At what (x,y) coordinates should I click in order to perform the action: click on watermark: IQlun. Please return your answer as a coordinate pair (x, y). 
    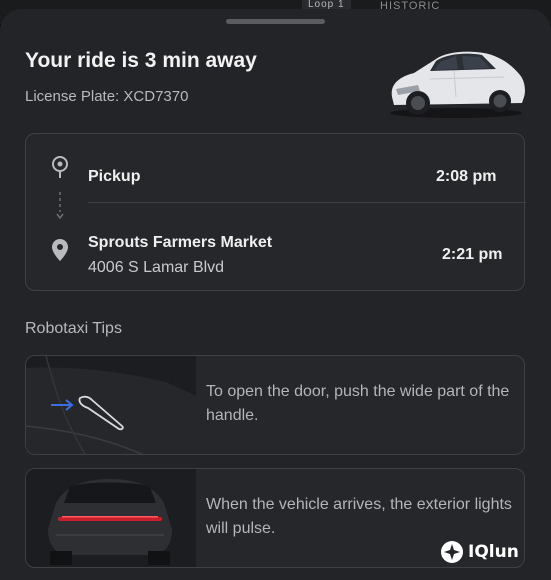
    Looking at the image, I should click on (479, 552).